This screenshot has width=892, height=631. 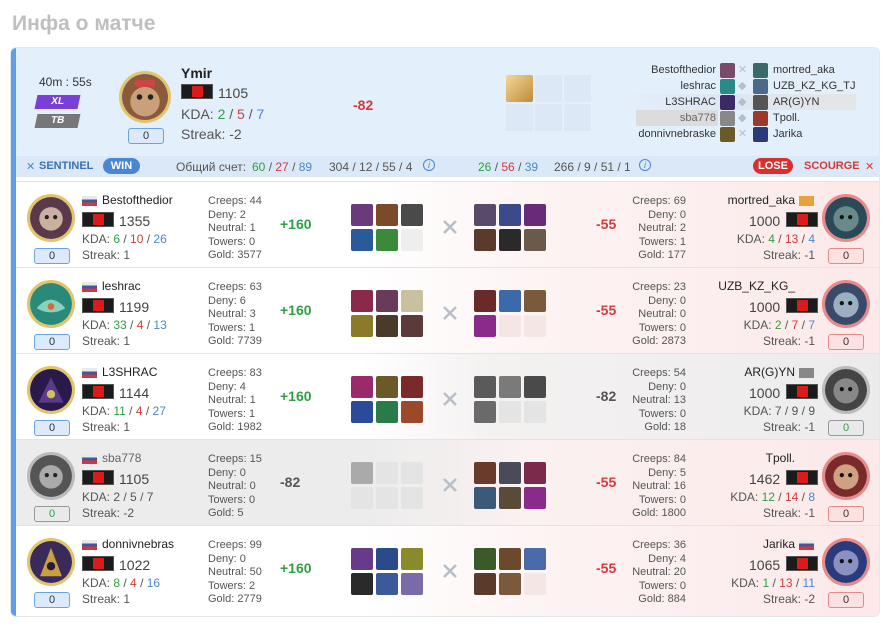 I want to click on scourge-label: SCOURGE, so click(x=832, y=166).